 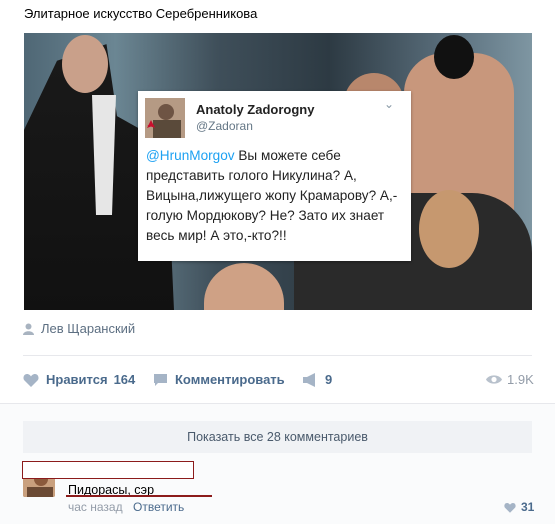 What do you see at coordinates (255, 109) in the screenshot?
I see `tweet-author-name: Anatoly Zadorogny` at bounding box center [255, 109].